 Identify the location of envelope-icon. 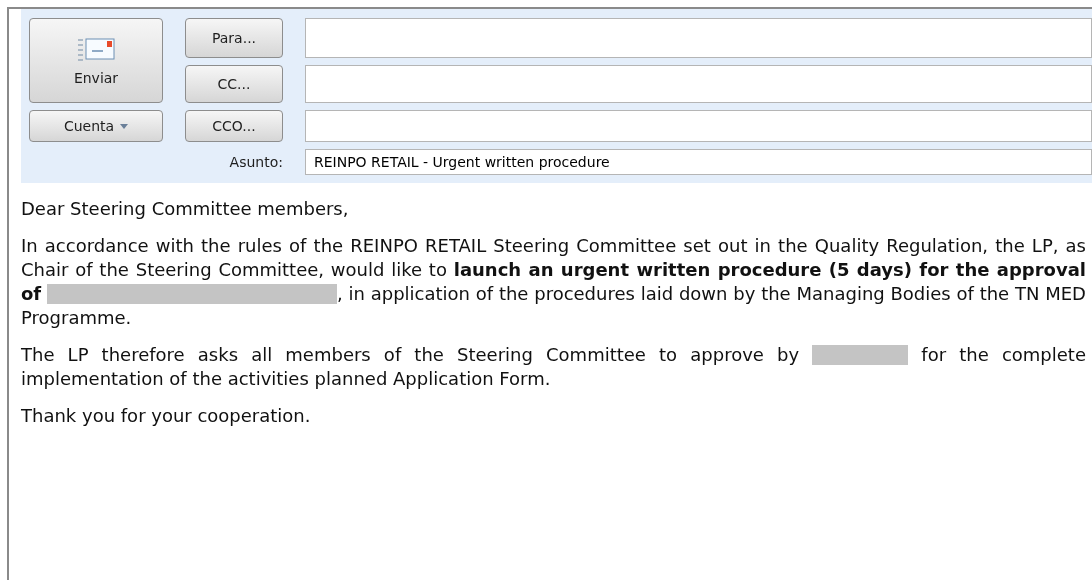
(96, 48).